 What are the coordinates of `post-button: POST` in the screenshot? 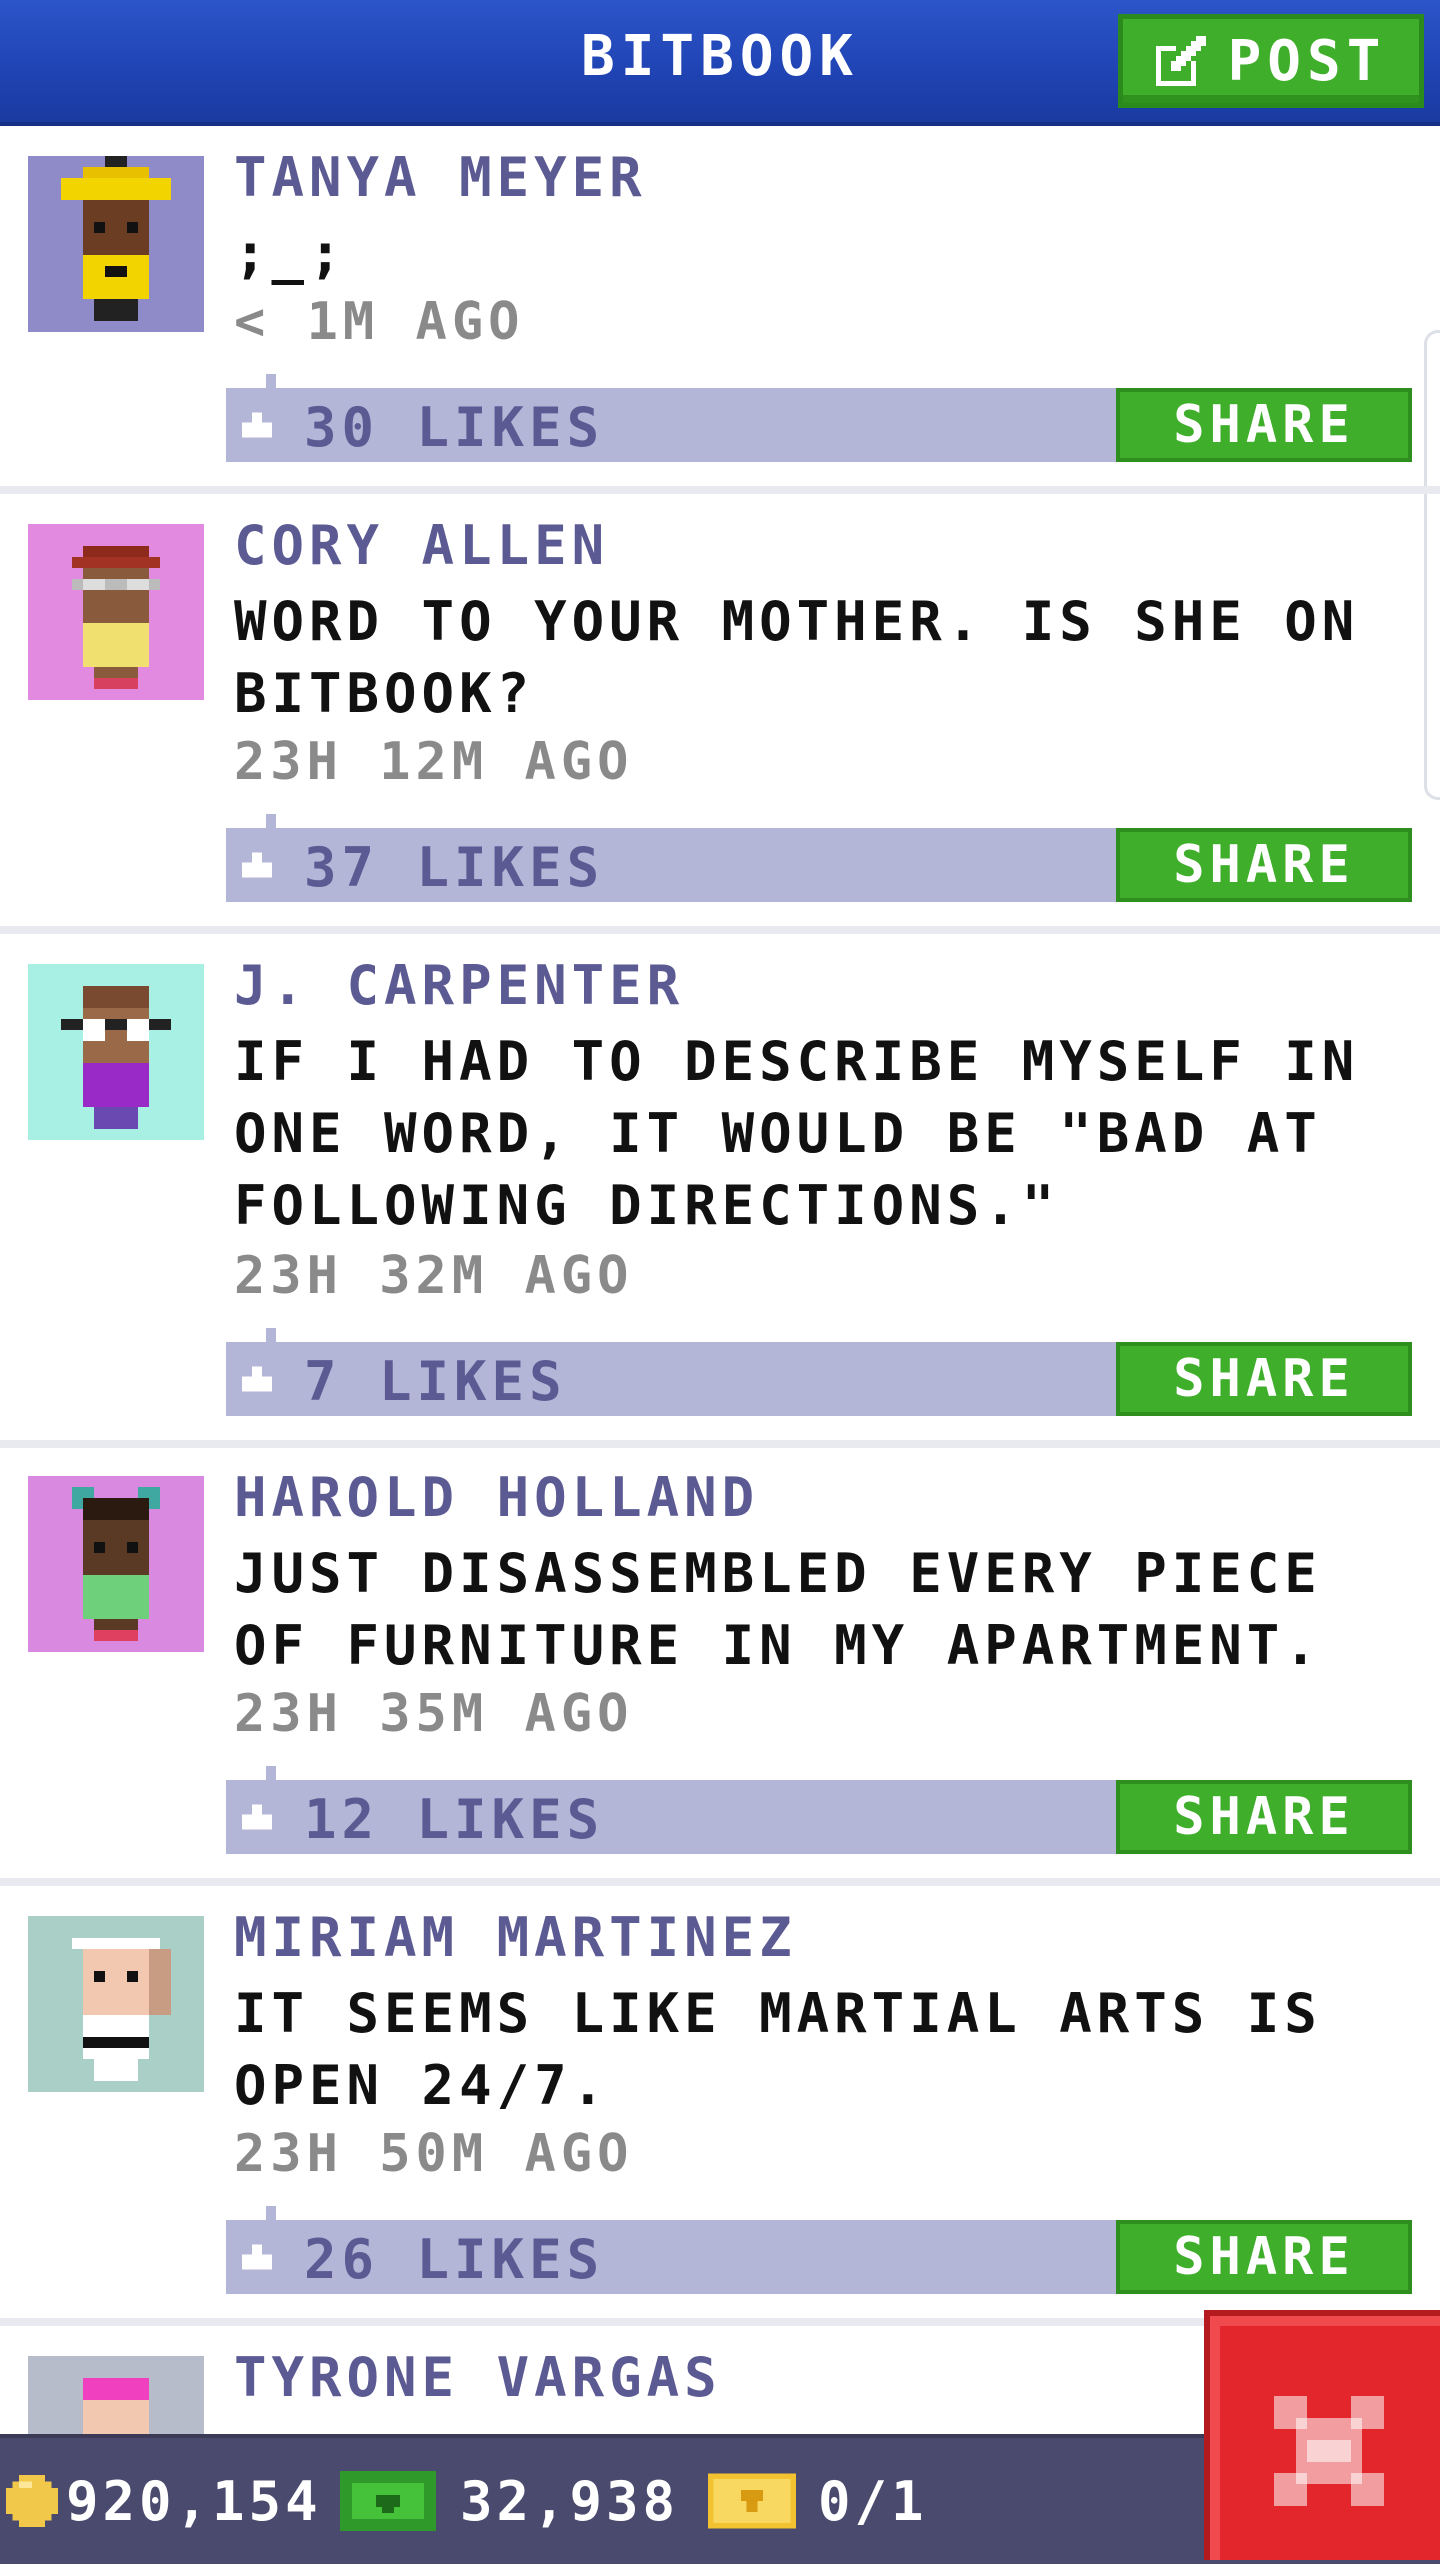 It's located at (1271, 61).